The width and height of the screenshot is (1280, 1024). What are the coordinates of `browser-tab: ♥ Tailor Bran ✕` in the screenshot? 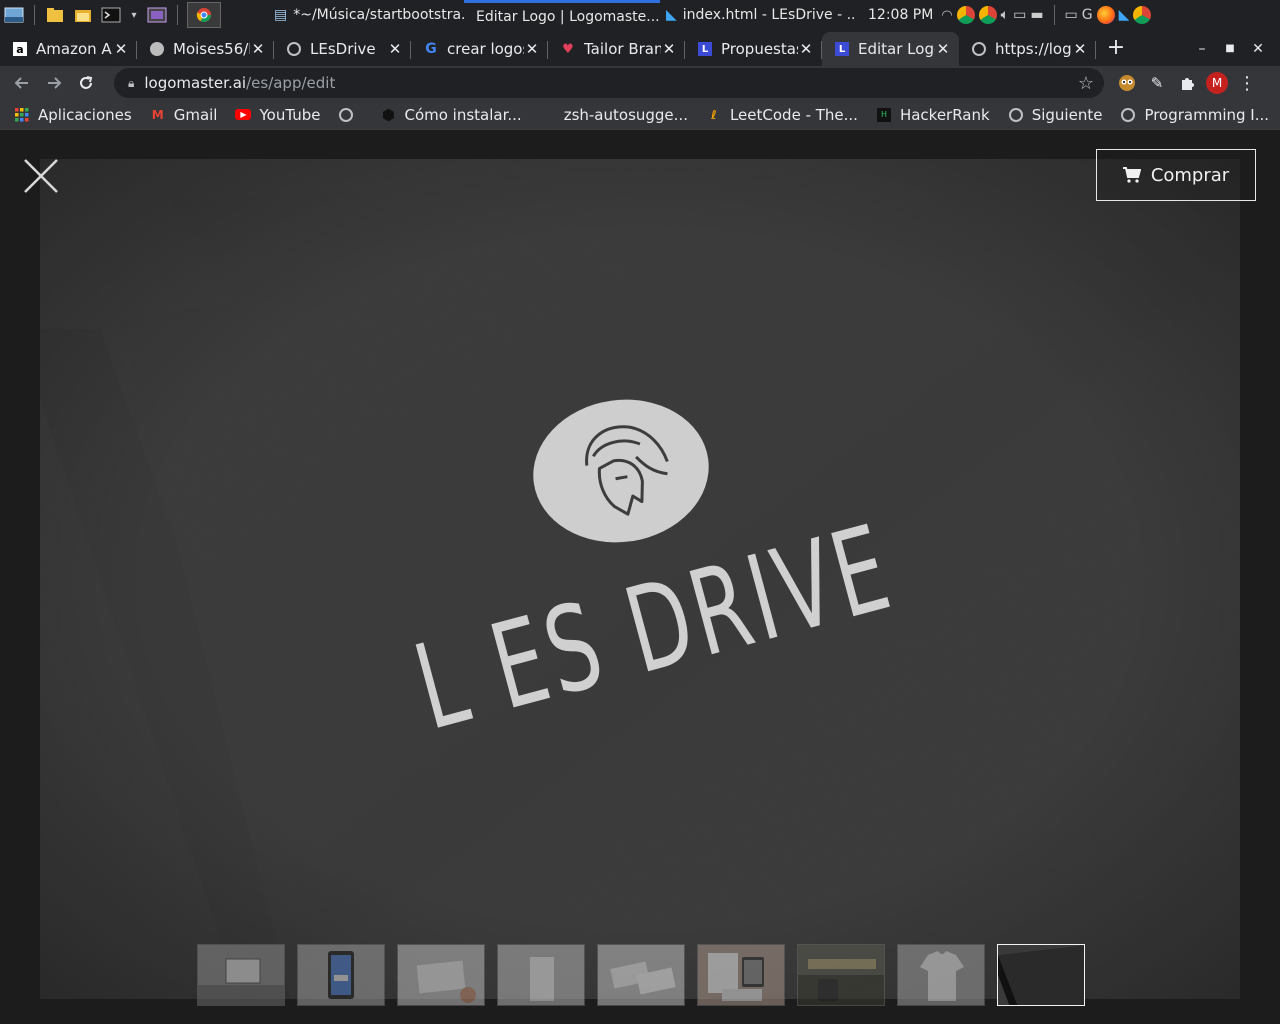 It's located at (616, 49).